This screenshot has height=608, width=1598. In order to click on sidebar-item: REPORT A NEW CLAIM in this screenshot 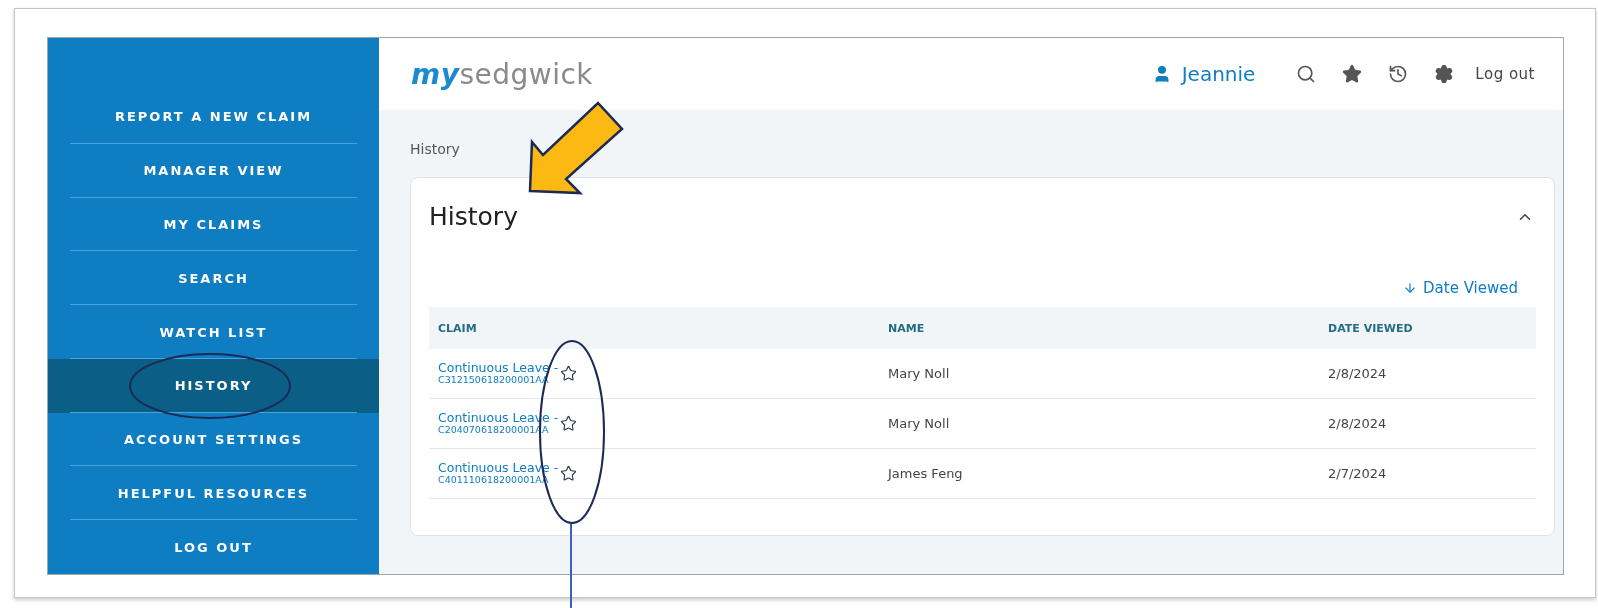, I will do `click(213, 117)`.